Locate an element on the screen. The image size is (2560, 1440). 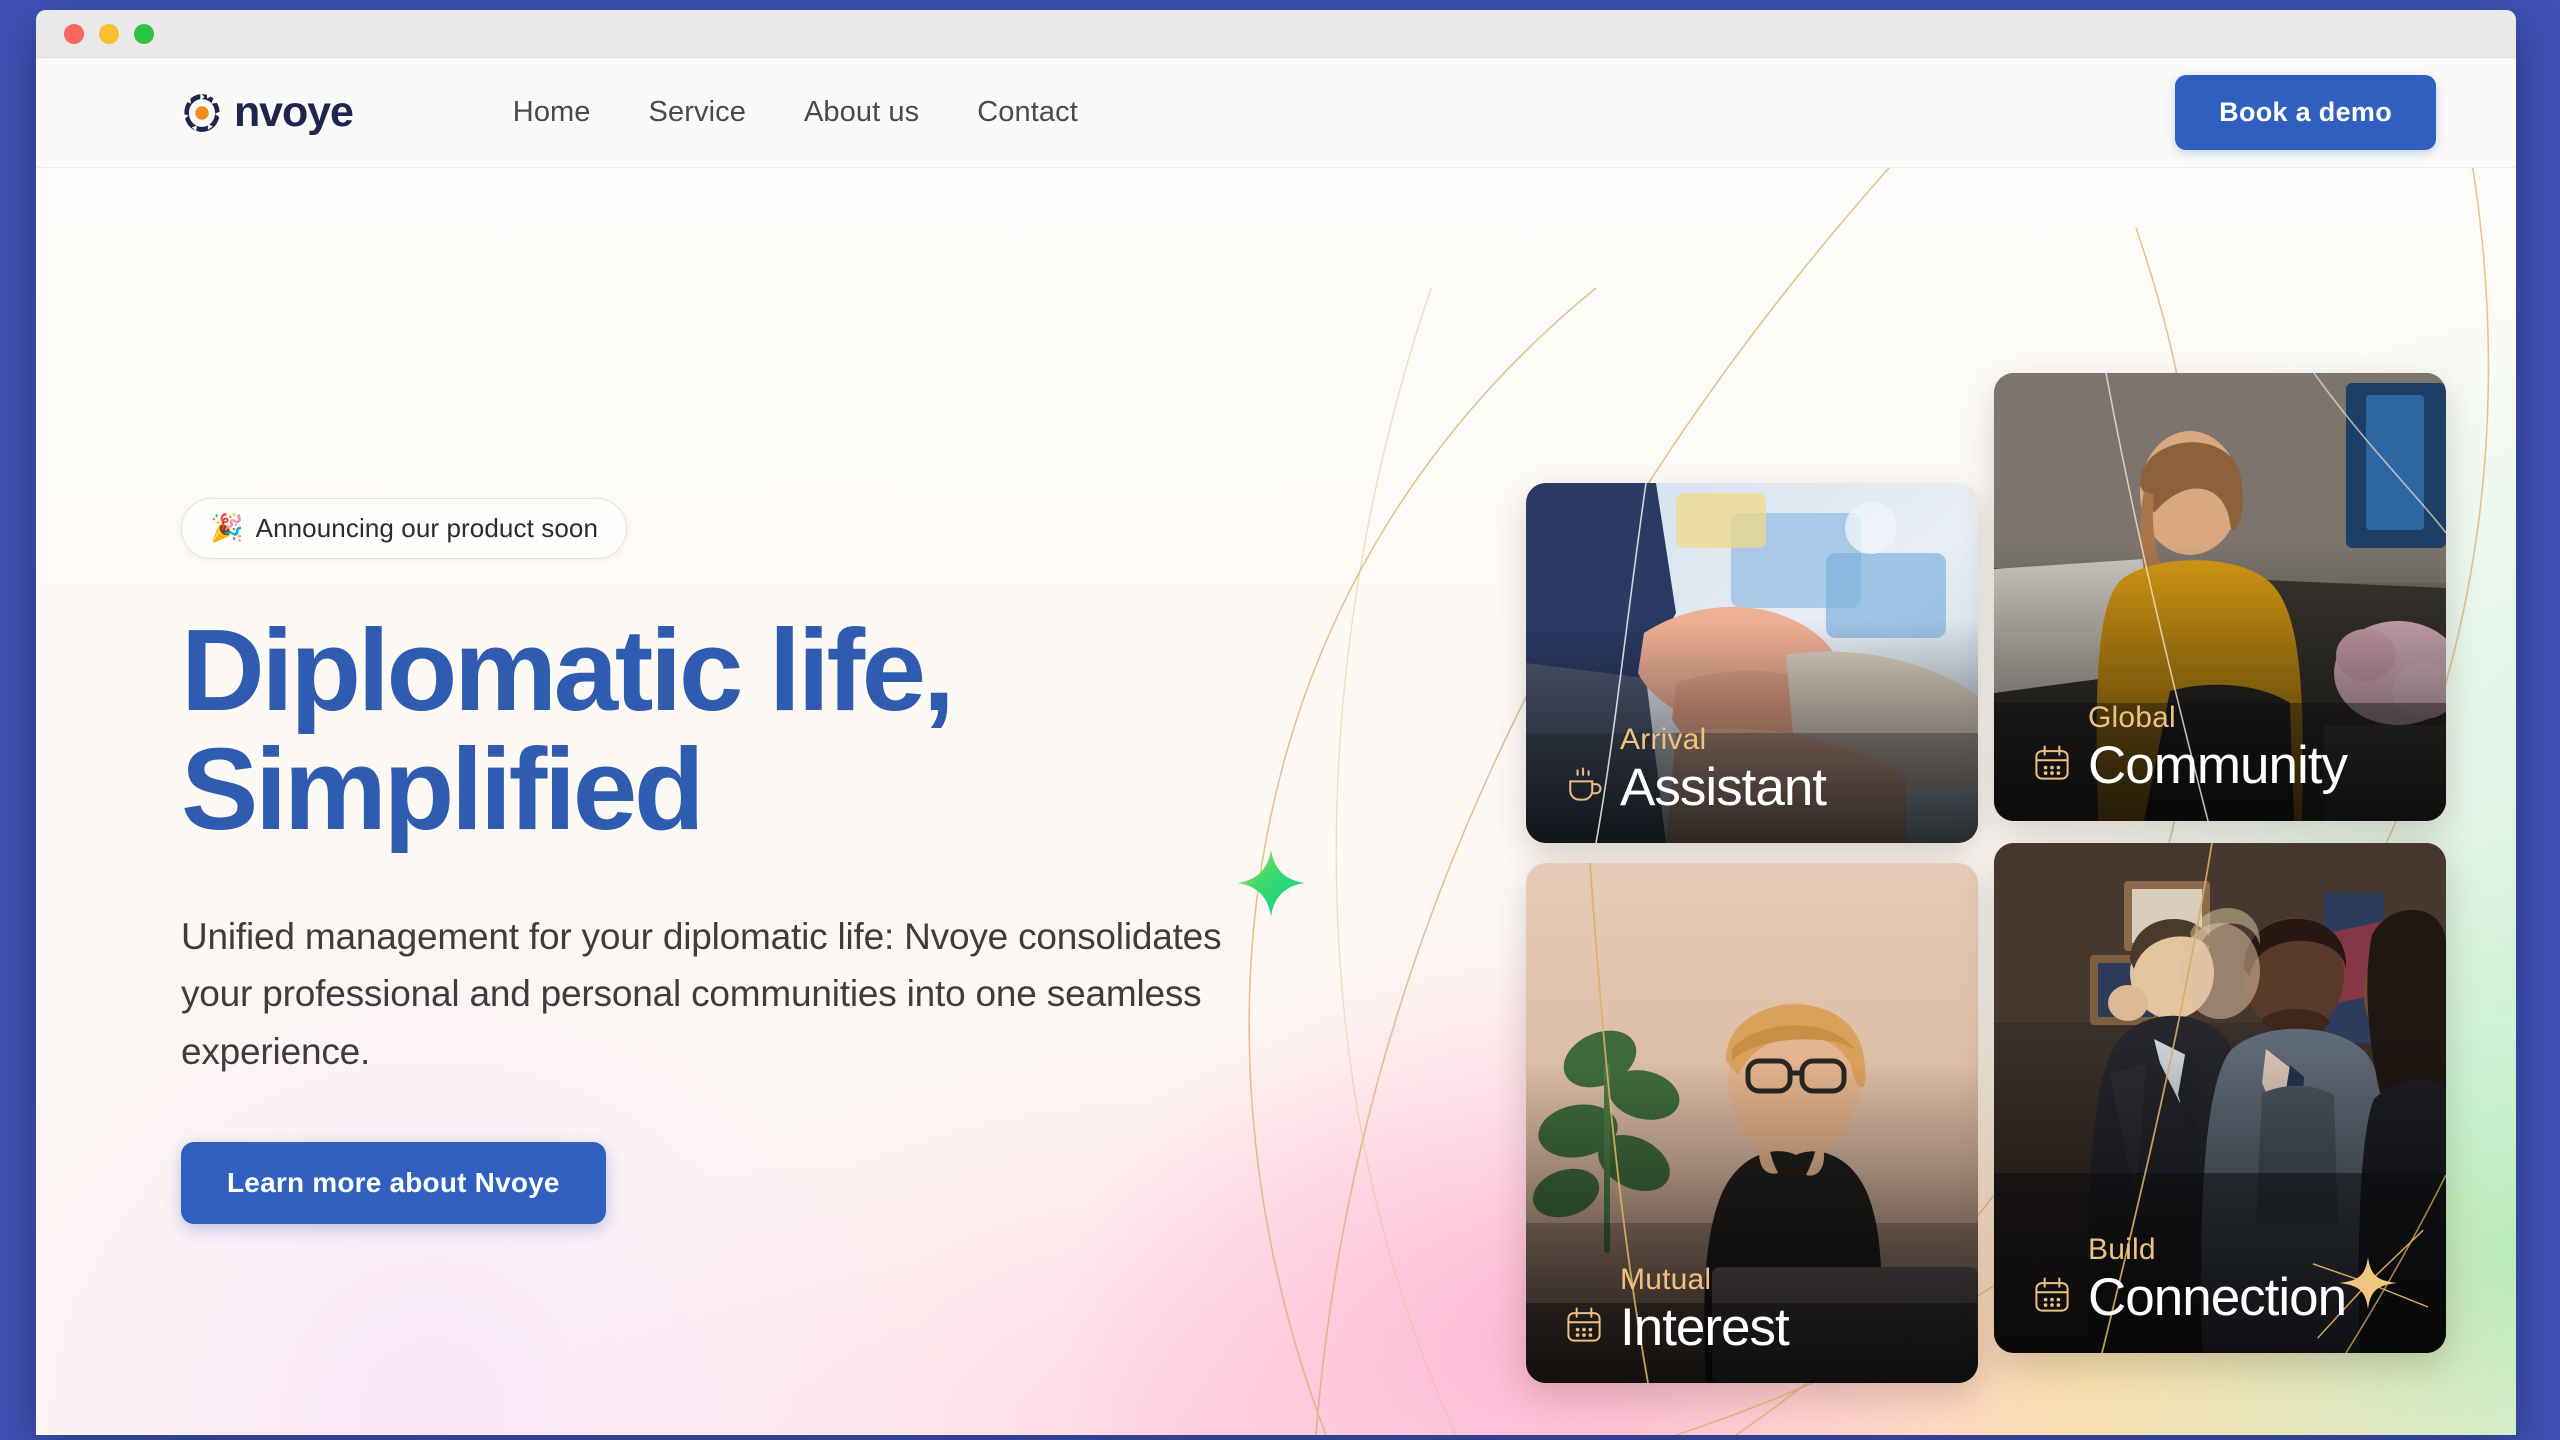
card-text-group: Mutual Interest is located at coordinates (1705, 1309).